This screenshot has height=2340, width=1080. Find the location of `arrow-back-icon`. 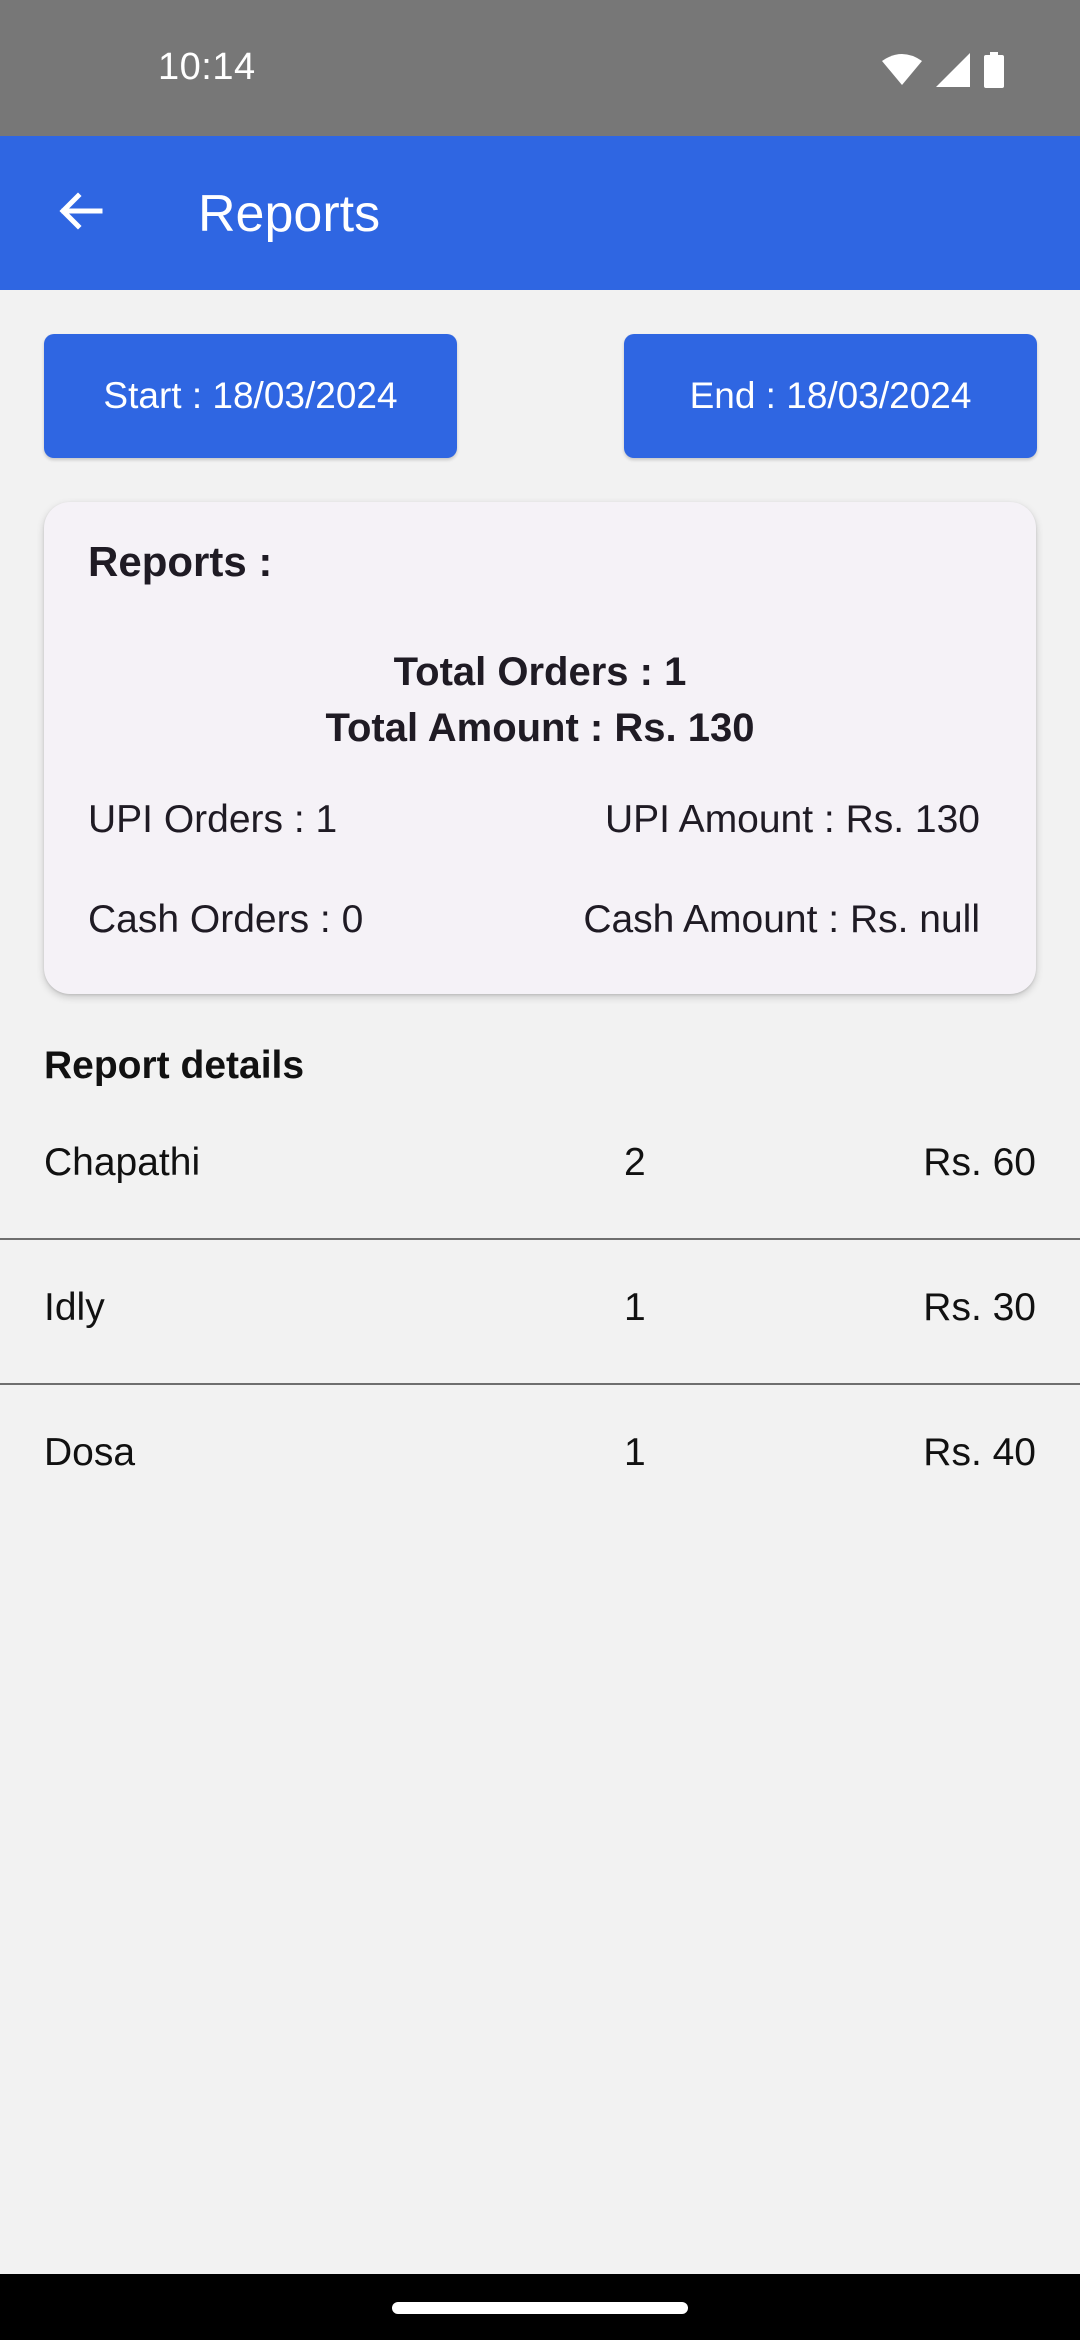

arrow-back-icon is located at coordinates (80, 213).